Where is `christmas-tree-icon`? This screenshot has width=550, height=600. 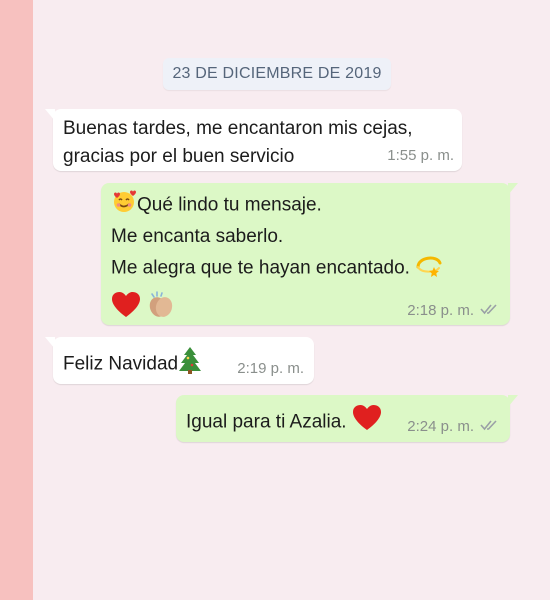
christmas-tree-icon is located at coordinates (190, 364).